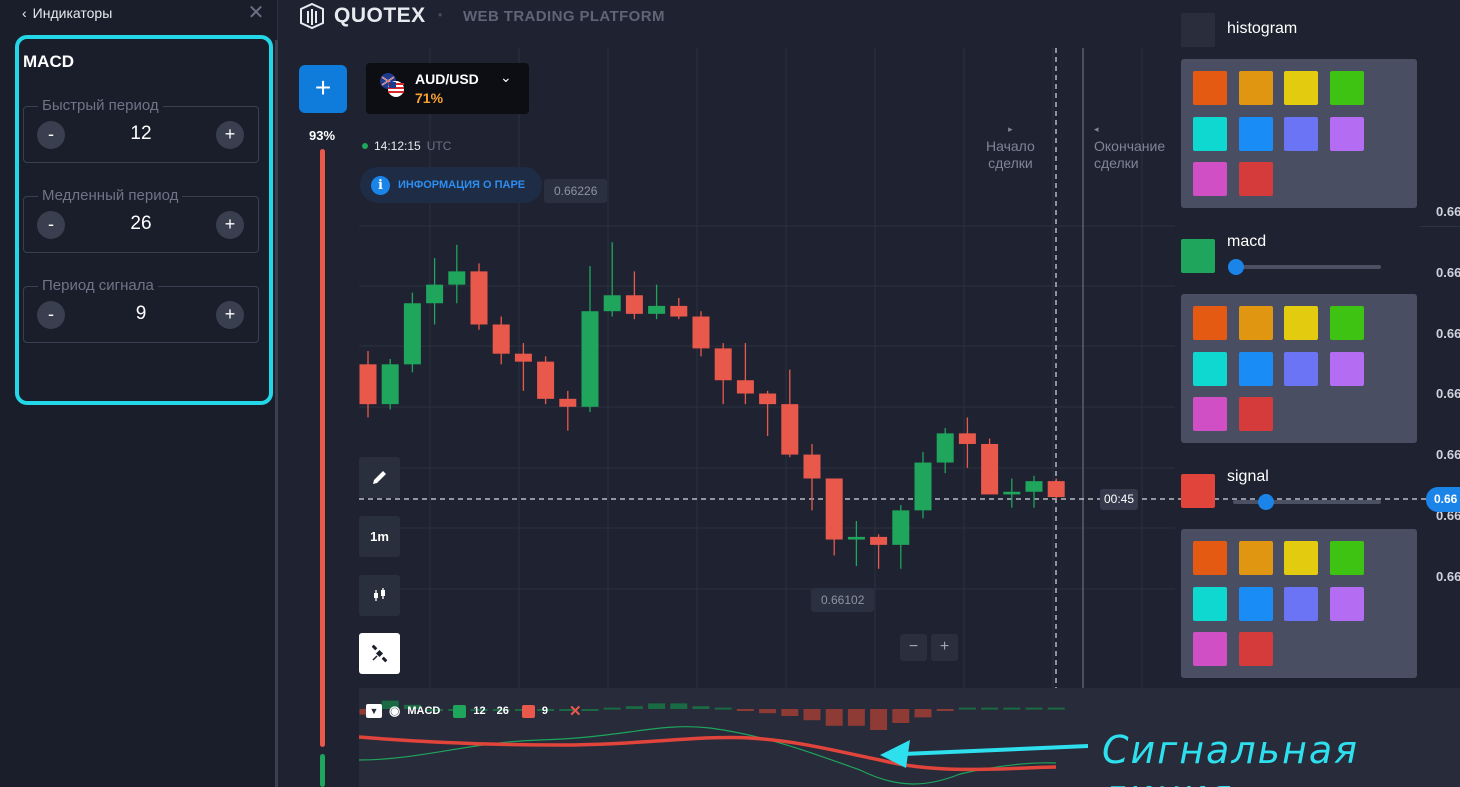 The height and width of the screenshot is (787, 1460). Describe the element at coordinates (544, 711) in the screenshot. I see `macd-signal: 9` at that location.